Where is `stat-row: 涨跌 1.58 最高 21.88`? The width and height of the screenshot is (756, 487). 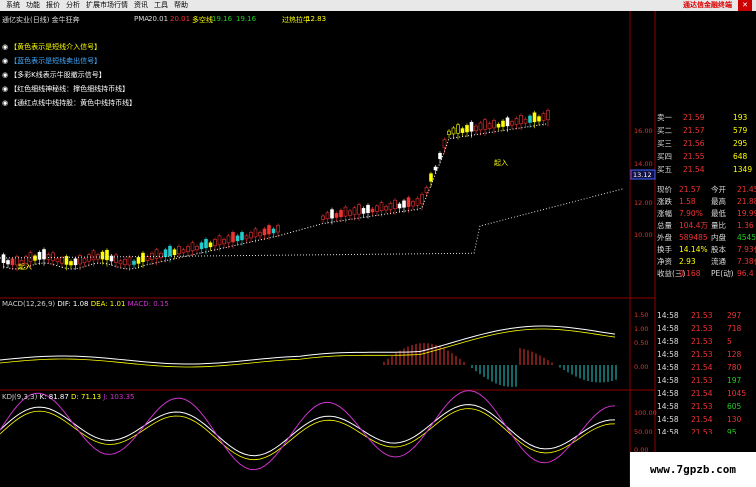
stat-row: 涨跌 1.58 最高 21.88 is located at coordinates (705, 201).